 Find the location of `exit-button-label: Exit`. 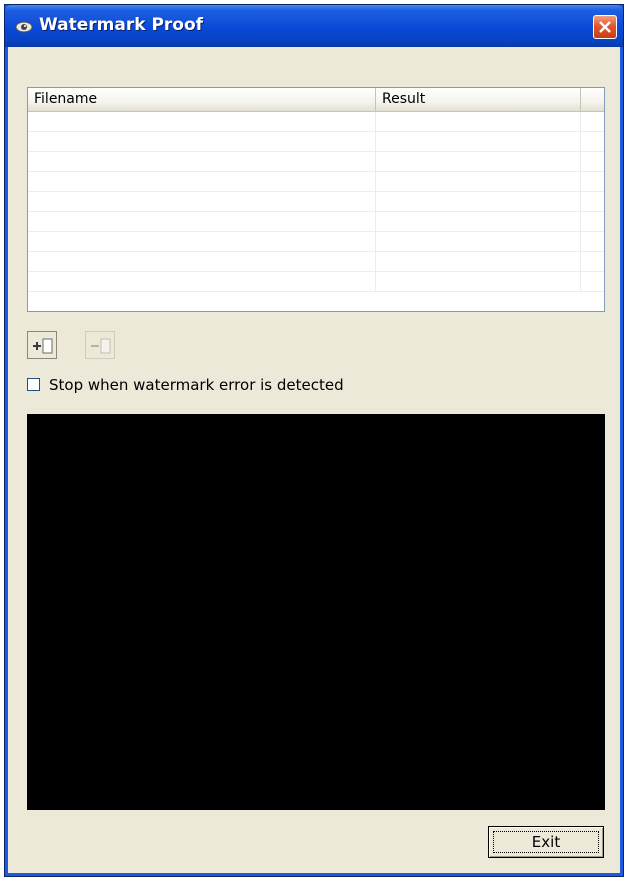

exit-button-label: Exit is located at coordinates (546, 842).